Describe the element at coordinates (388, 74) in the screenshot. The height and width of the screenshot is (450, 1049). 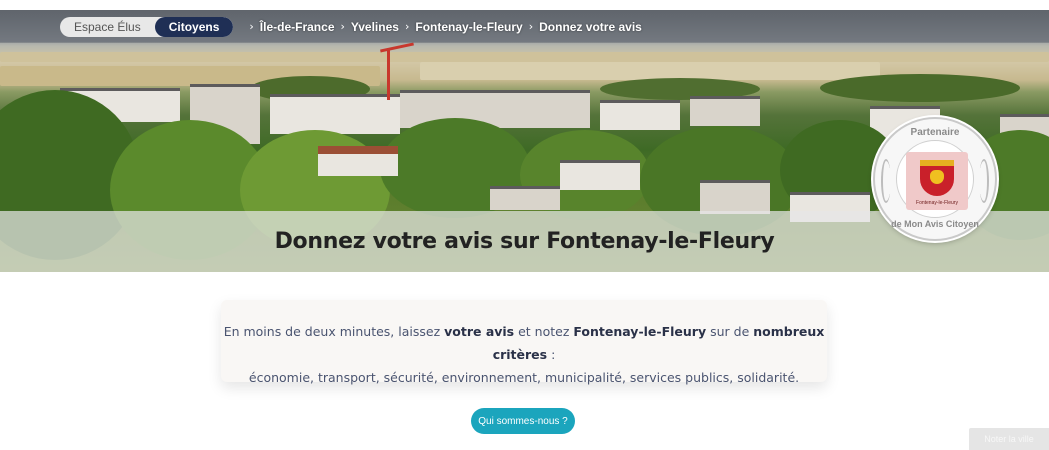
I see `crane` at that location.